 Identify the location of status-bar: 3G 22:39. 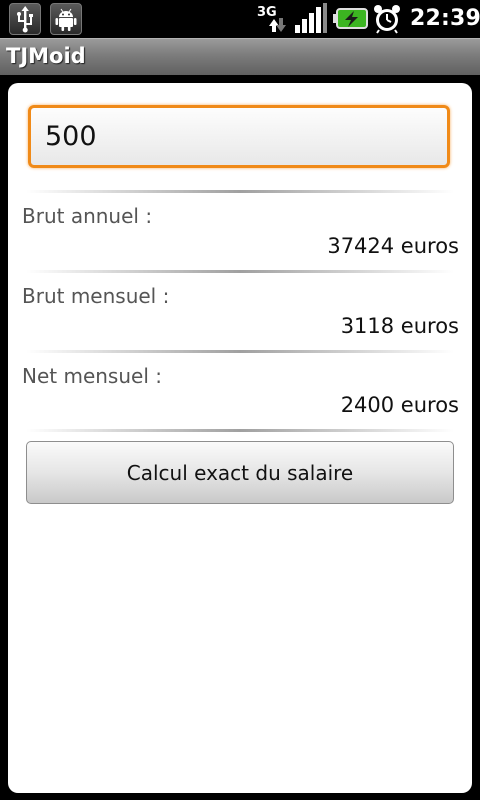
(240, 19).